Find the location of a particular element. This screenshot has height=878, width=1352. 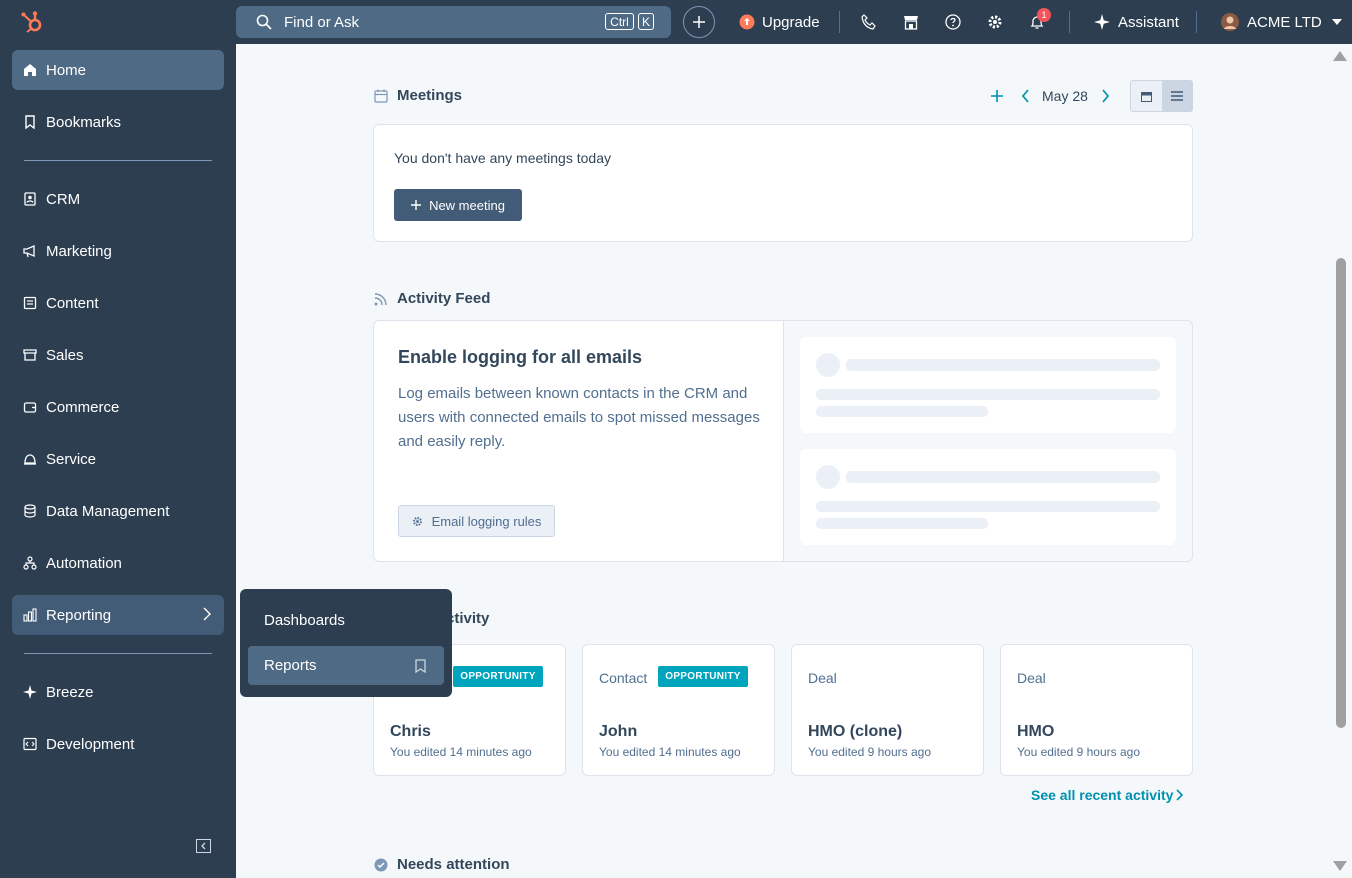

next-day-icon is located at coordinates (1105, 96).